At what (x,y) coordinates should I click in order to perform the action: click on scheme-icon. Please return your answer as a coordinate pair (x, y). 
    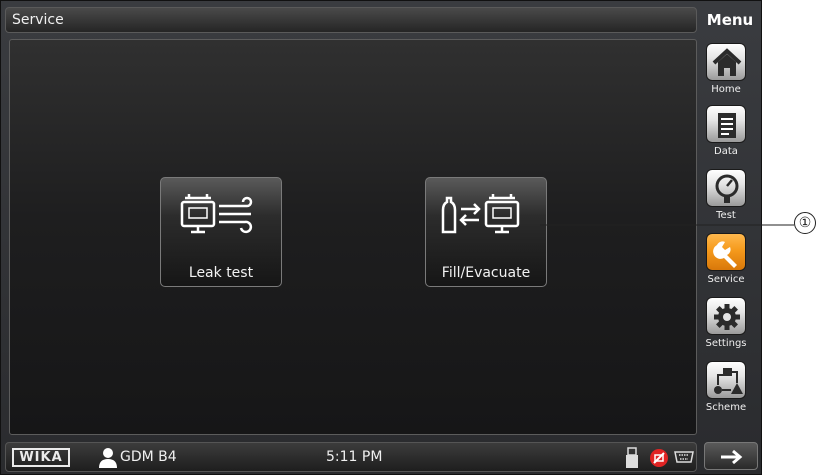
    Looking at the image, I should click on (728, 381).